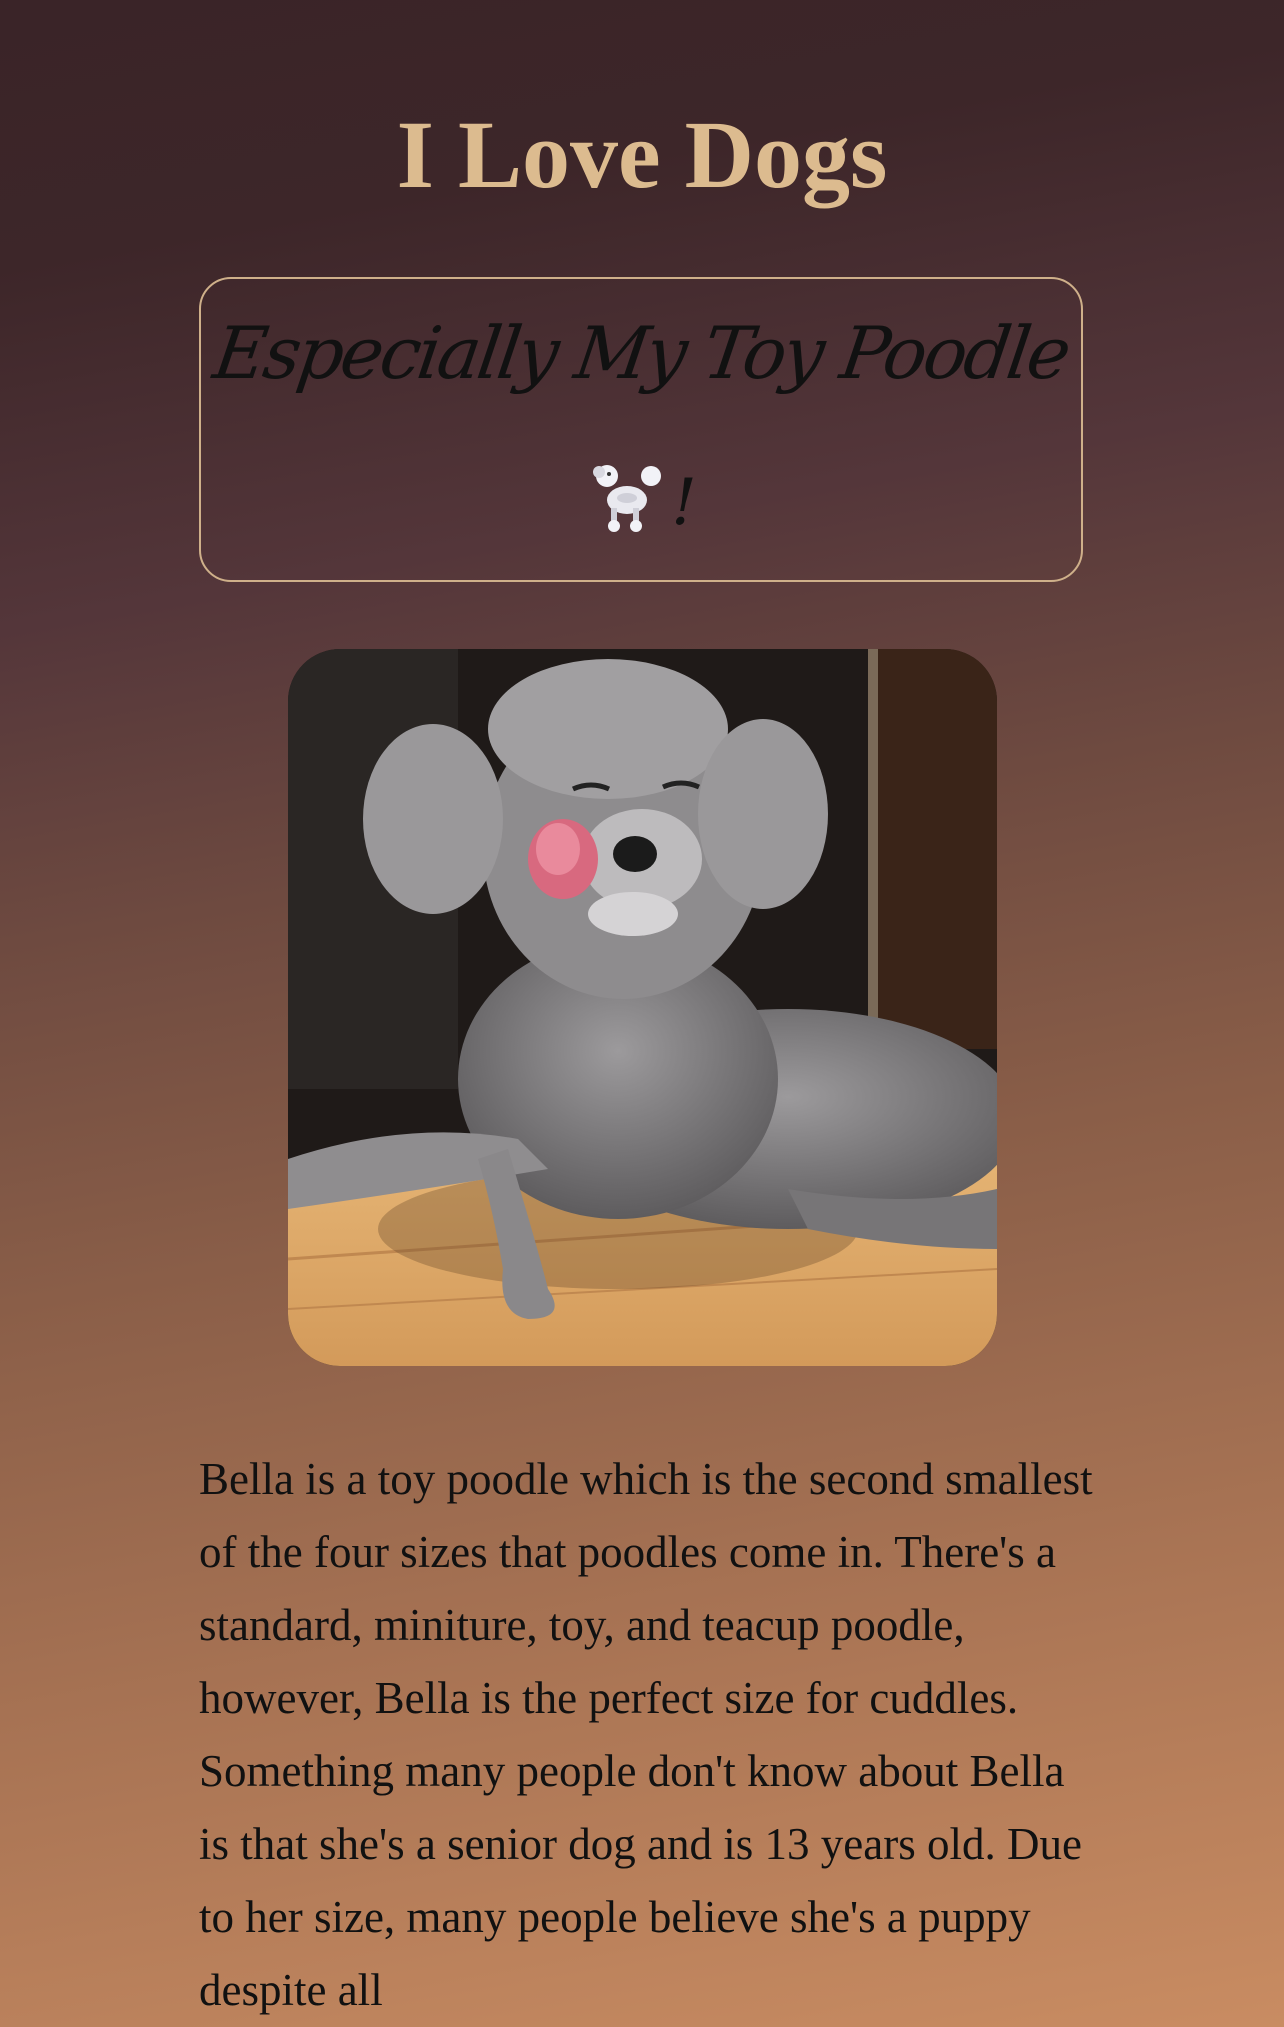 The height and width of the screenshot is (2027, 1284). Describe the element at coordinates (642, 154) in the screenshot. I see `page-title: I Love Dogs` at that location.